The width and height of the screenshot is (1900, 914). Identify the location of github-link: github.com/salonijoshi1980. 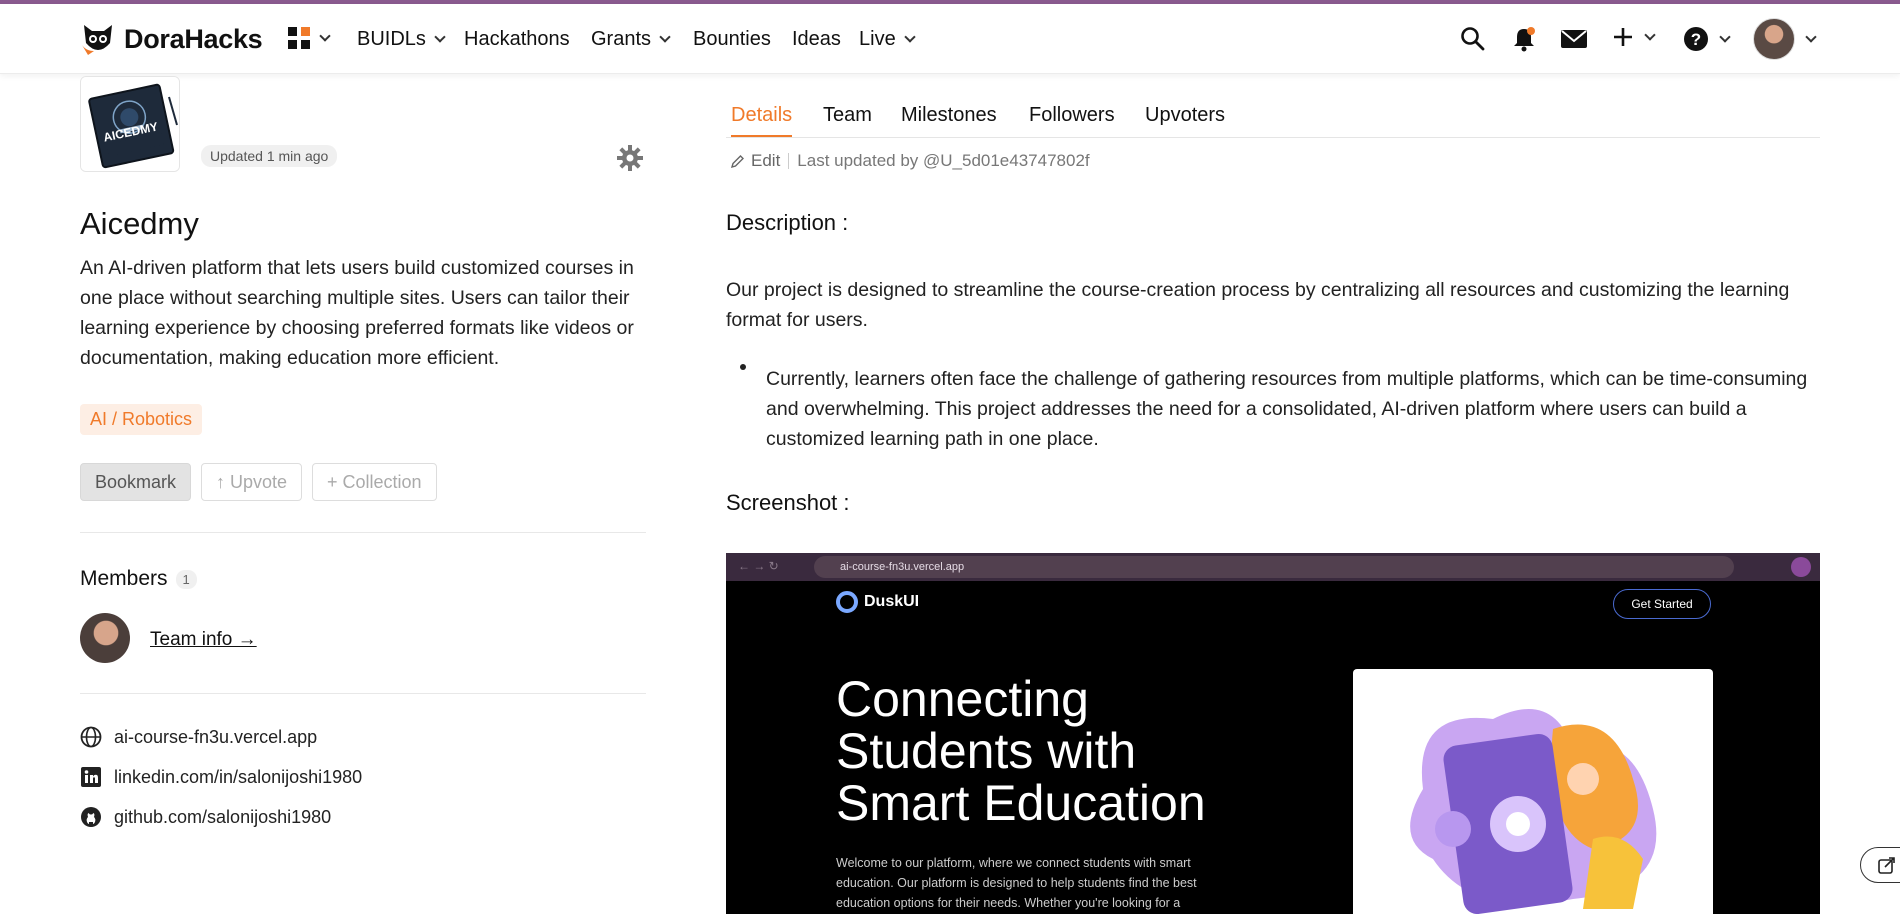
(205, 817).